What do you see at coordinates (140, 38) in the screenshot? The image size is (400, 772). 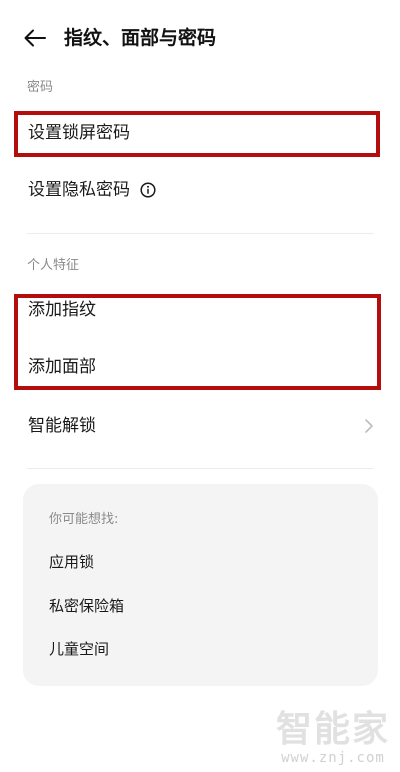 I see `page-title: 指纹、面部与密码` at bounding box center [140, 38].